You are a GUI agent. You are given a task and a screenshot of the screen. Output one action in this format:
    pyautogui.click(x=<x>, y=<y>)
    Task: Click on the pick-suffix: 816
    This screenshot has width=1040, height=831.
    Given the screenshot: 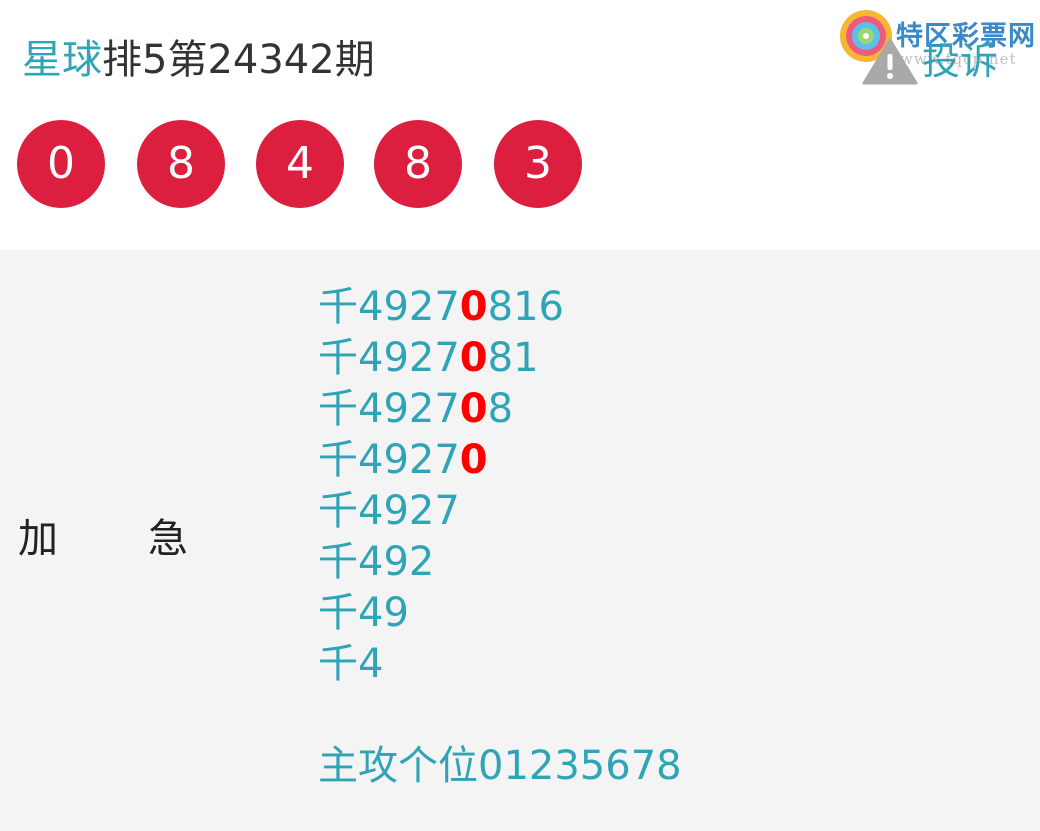 What is the action you would take?
    pyautogui.click(x=525, y=307)
    